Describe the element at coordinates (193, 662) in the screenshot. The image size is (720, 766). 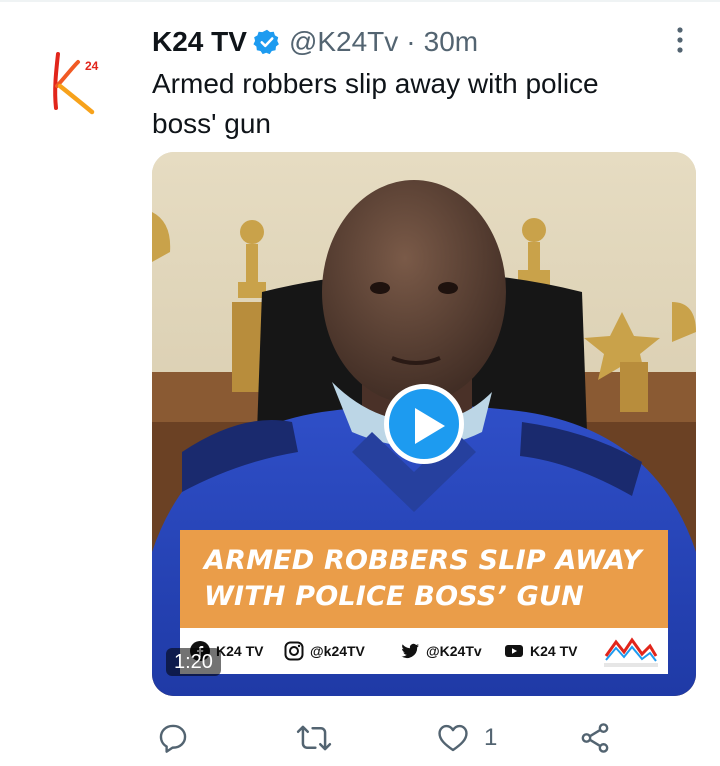
I see `video-duration: 1:20` at that location.